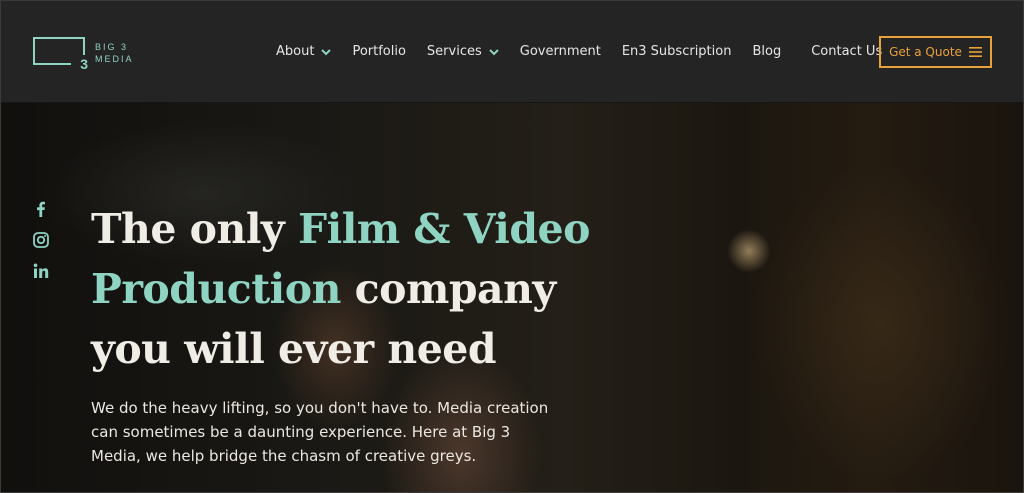  I want to click on nav-item-en3-subscription: En3 Subscription, so click(677, 51).